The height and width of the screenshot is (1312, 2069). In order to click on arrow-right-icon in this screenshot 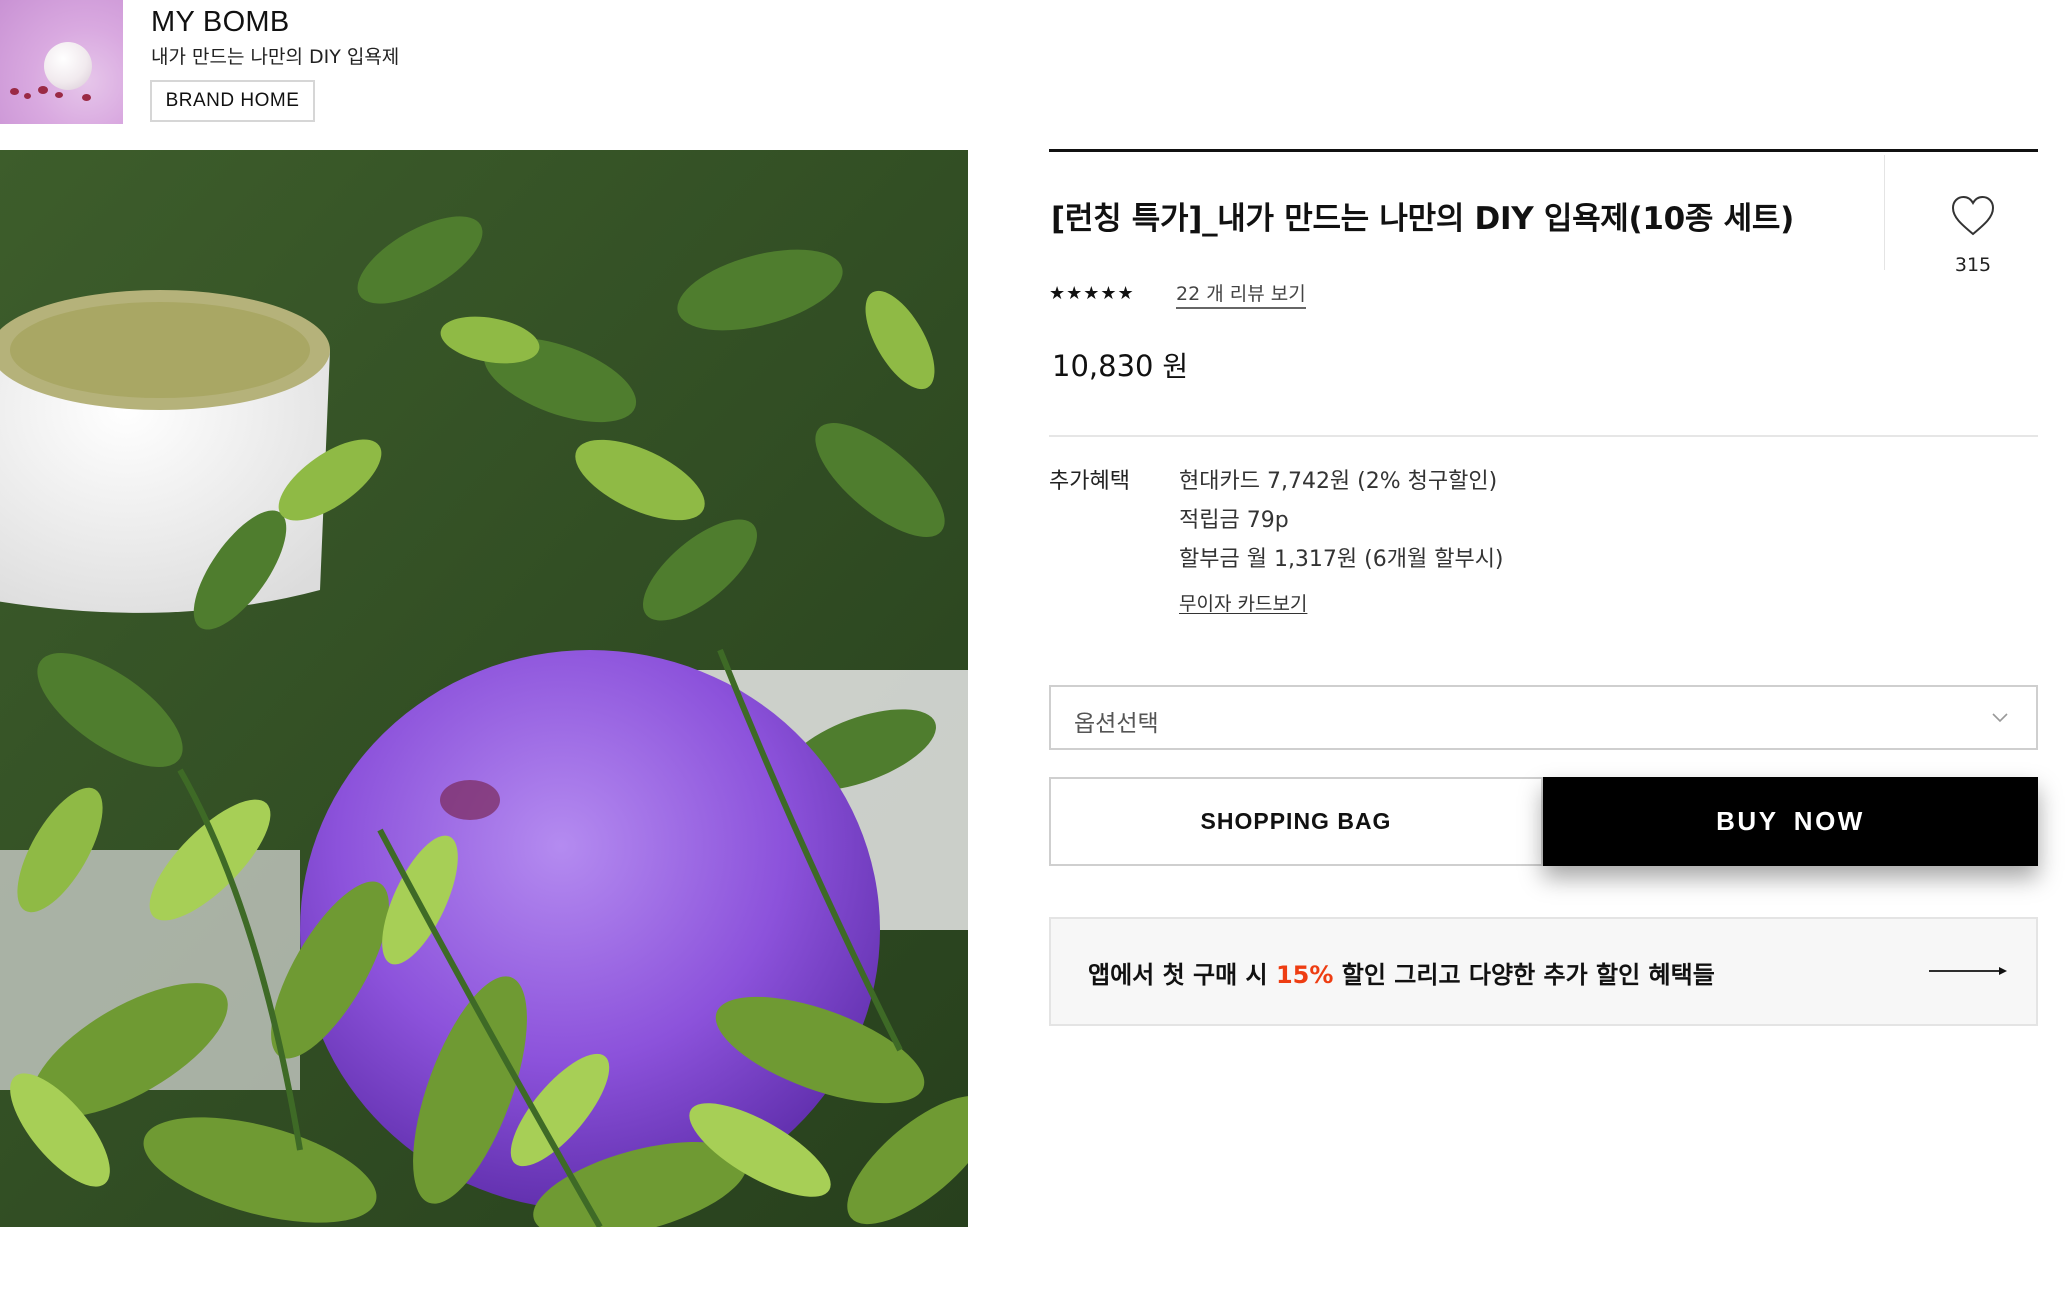, I will do `click(1968, 971)`.